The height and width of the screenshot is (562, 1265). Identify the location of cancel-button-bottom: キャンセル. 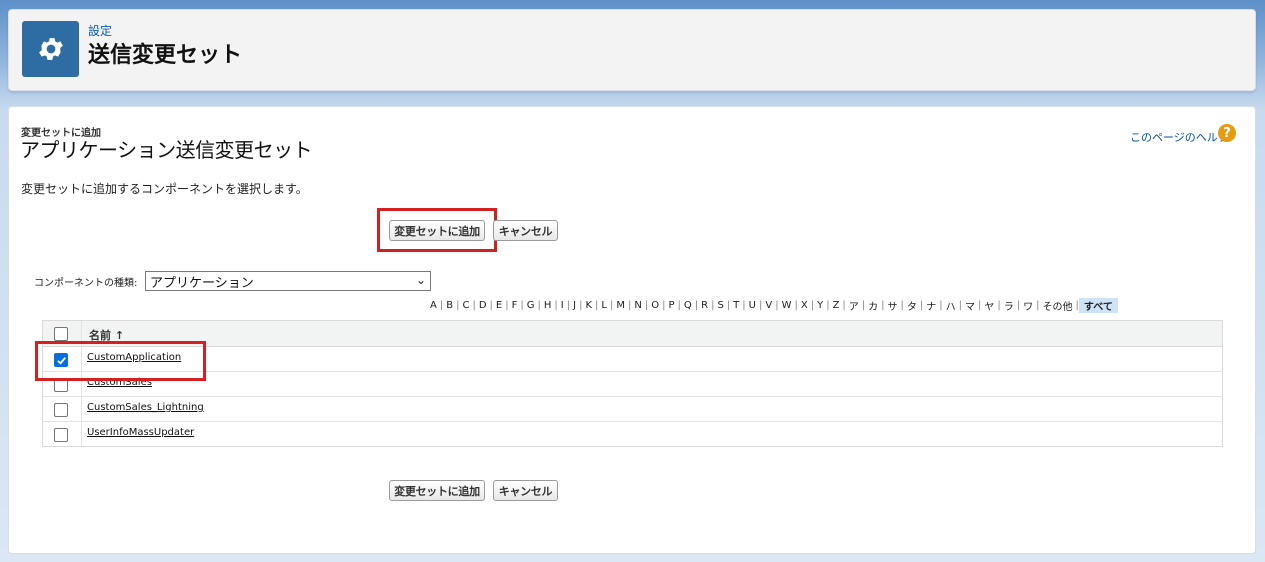
(525, 490).